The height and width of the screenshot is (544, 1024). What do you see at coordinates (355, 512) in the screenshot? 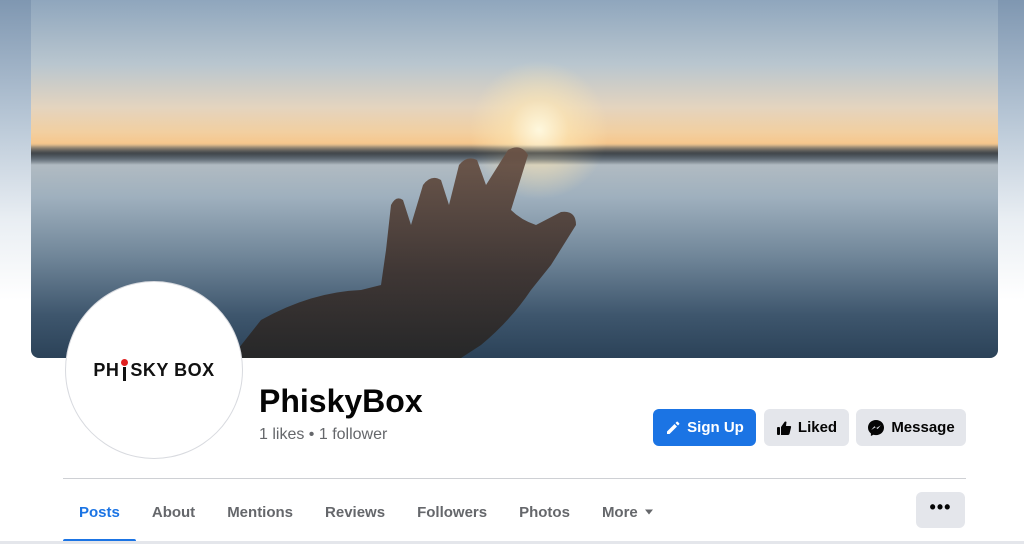
I see `tab-reviews: Reviews` at bounding box center [355, 512].